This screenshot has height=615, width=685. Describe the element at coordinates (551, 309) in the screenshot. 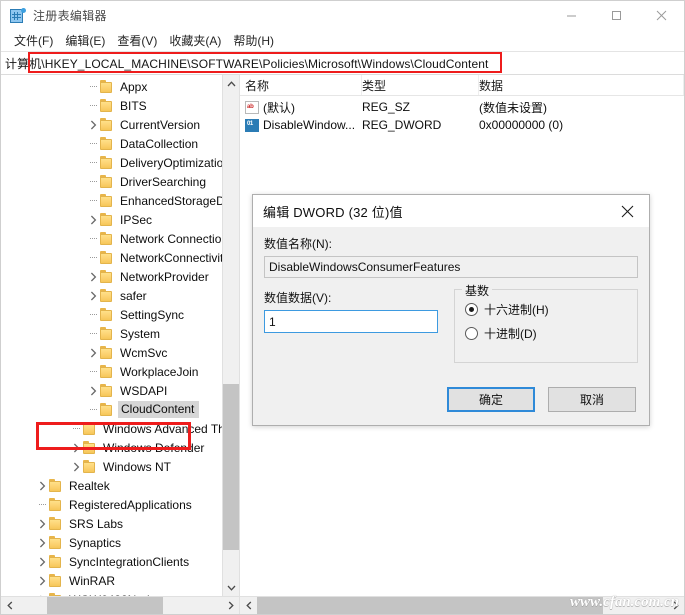

I see `radio-hexadecimal: 十六进制(H)` at that location.